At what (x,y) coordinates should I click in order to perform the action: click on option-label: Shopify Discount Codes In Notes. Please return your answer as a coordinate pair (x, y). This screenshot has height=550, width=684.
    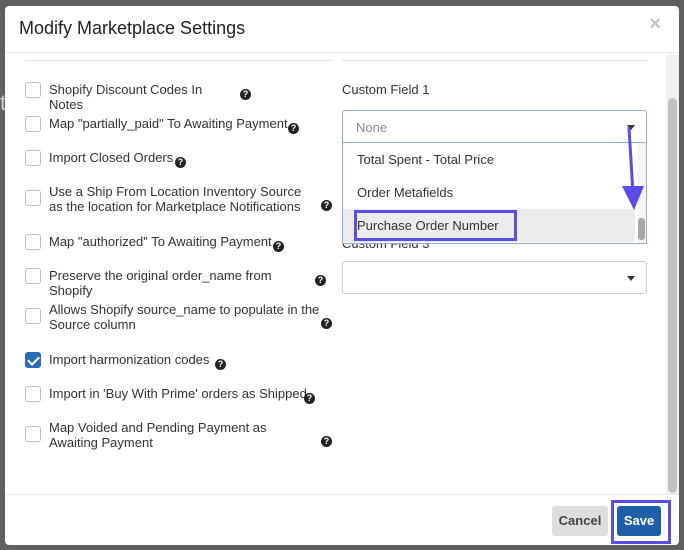
    Looking at the image, I should click on (126, 97).